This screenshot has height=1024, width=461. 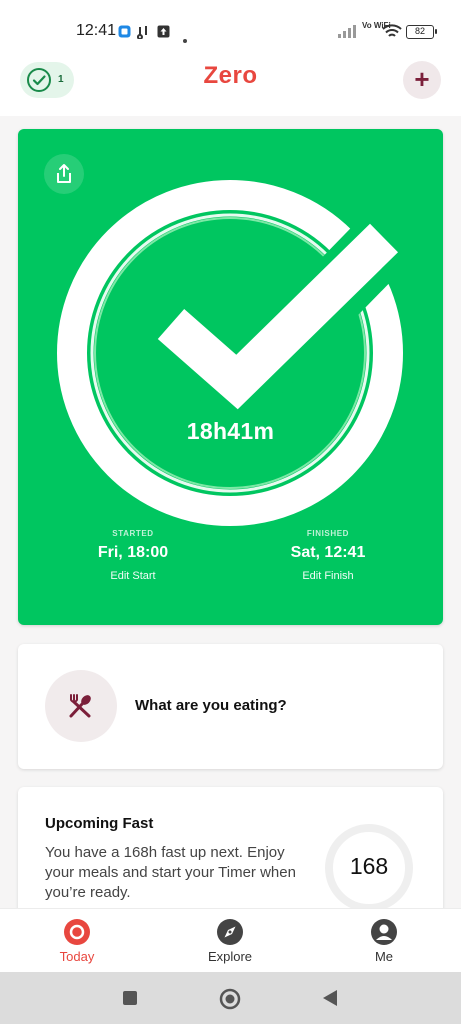 What do you see at coordinates (328, 576) in the screenshot?
I see `edit-finish-button: Edit Finish` at bounding box center [328, 576].